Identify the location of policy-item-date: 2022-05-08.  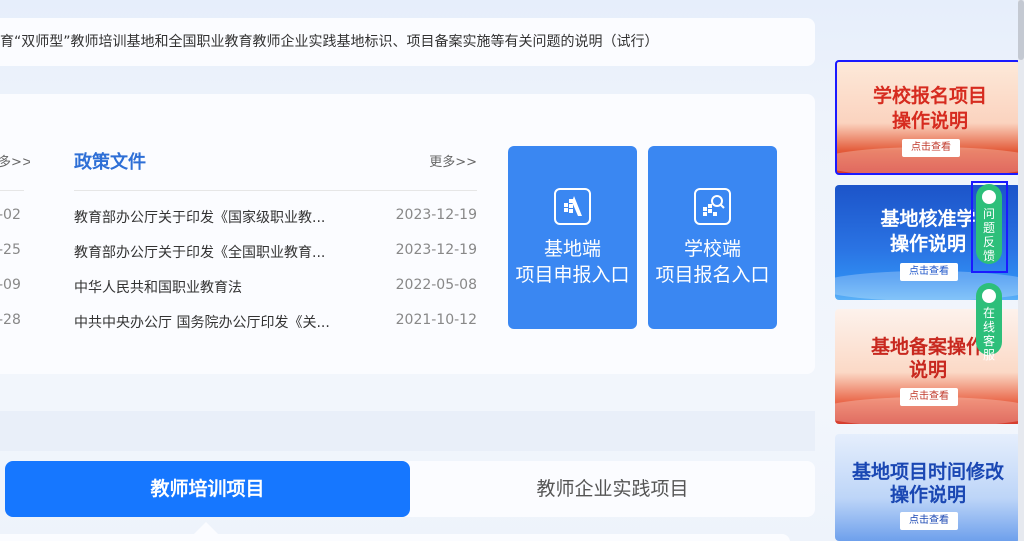
(436, 285).